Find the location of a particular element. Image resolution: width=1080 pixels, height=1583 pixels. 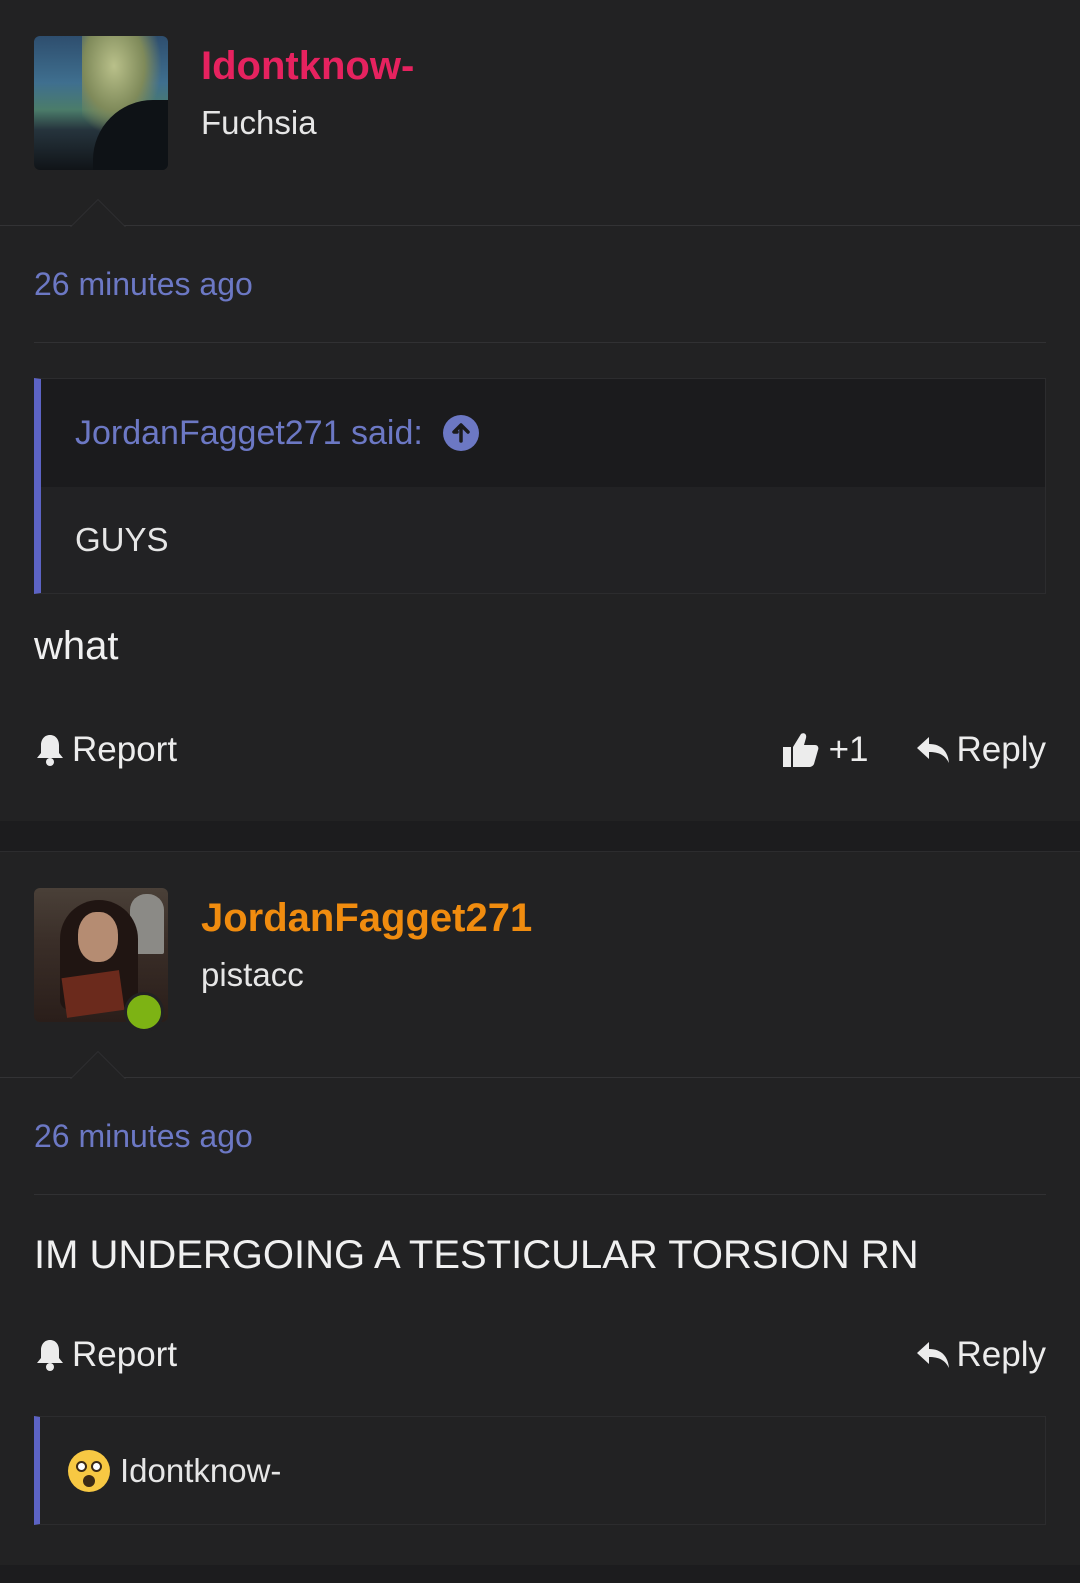

astonished-face-icon is located at coordinates (89, 1470).